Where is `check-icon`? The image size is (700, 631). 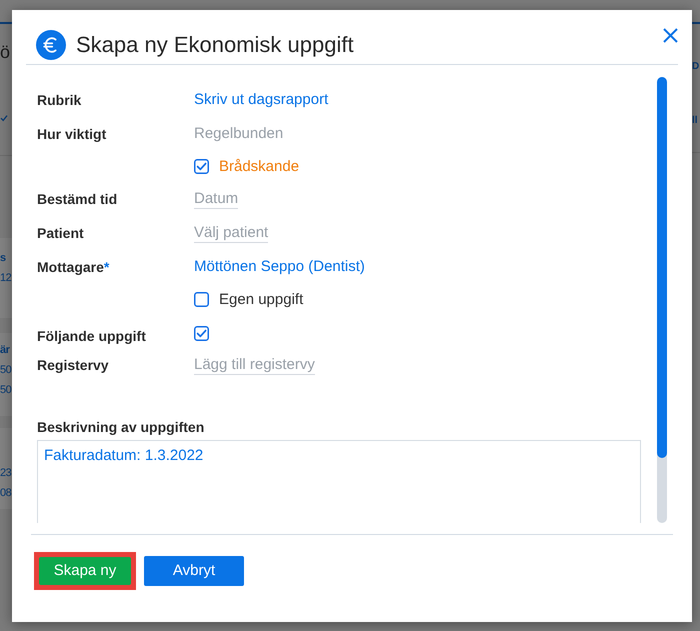
check-icon is located at coordinates (4, 118).